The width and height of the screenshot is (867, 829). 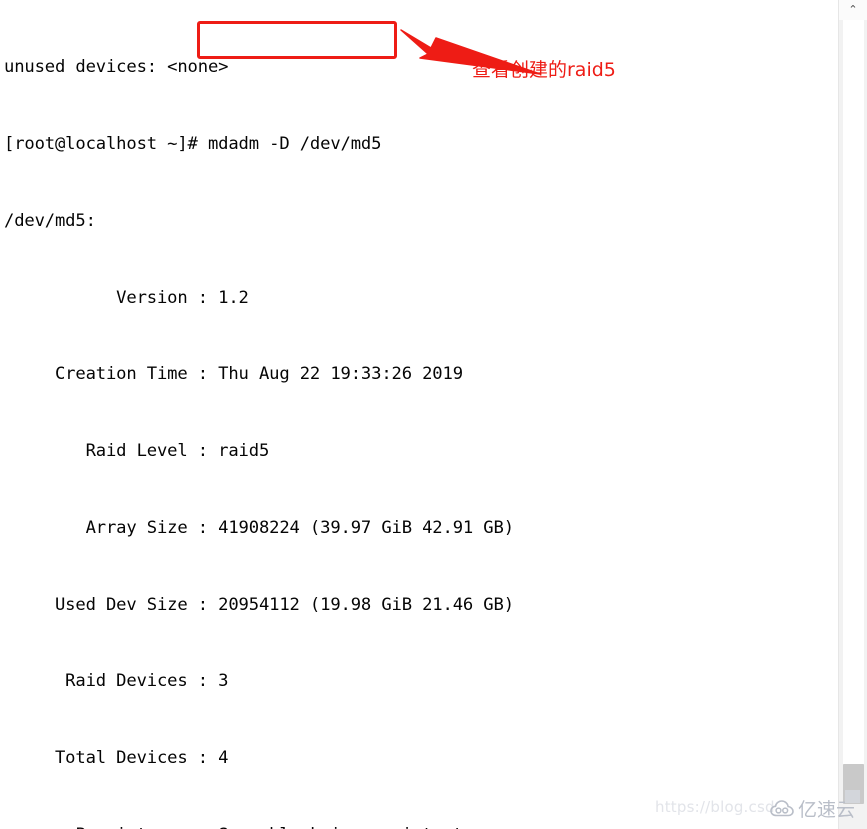 What do you see at coordinates (853, 392) in the screenshot?
I see `scrollbar-track` at bounding box center [853, 392].